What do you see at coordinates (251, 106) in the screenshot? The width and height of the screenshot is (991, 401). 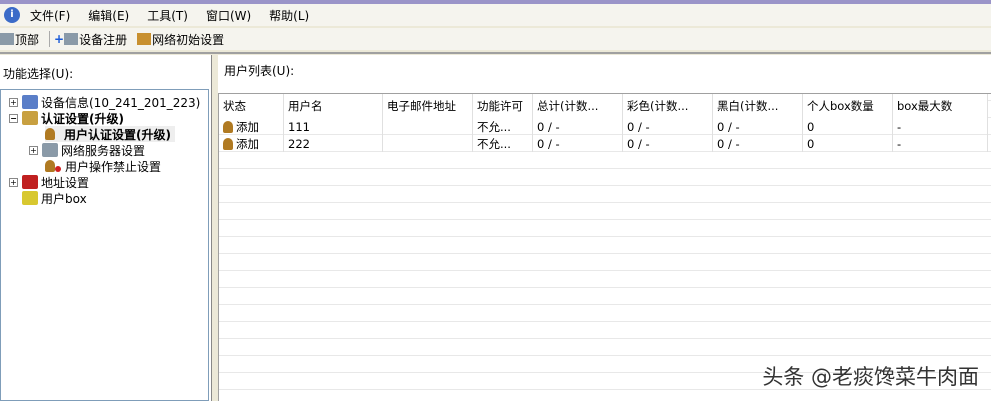 I see `col-status: 状态` at bounding box center [251, 106].